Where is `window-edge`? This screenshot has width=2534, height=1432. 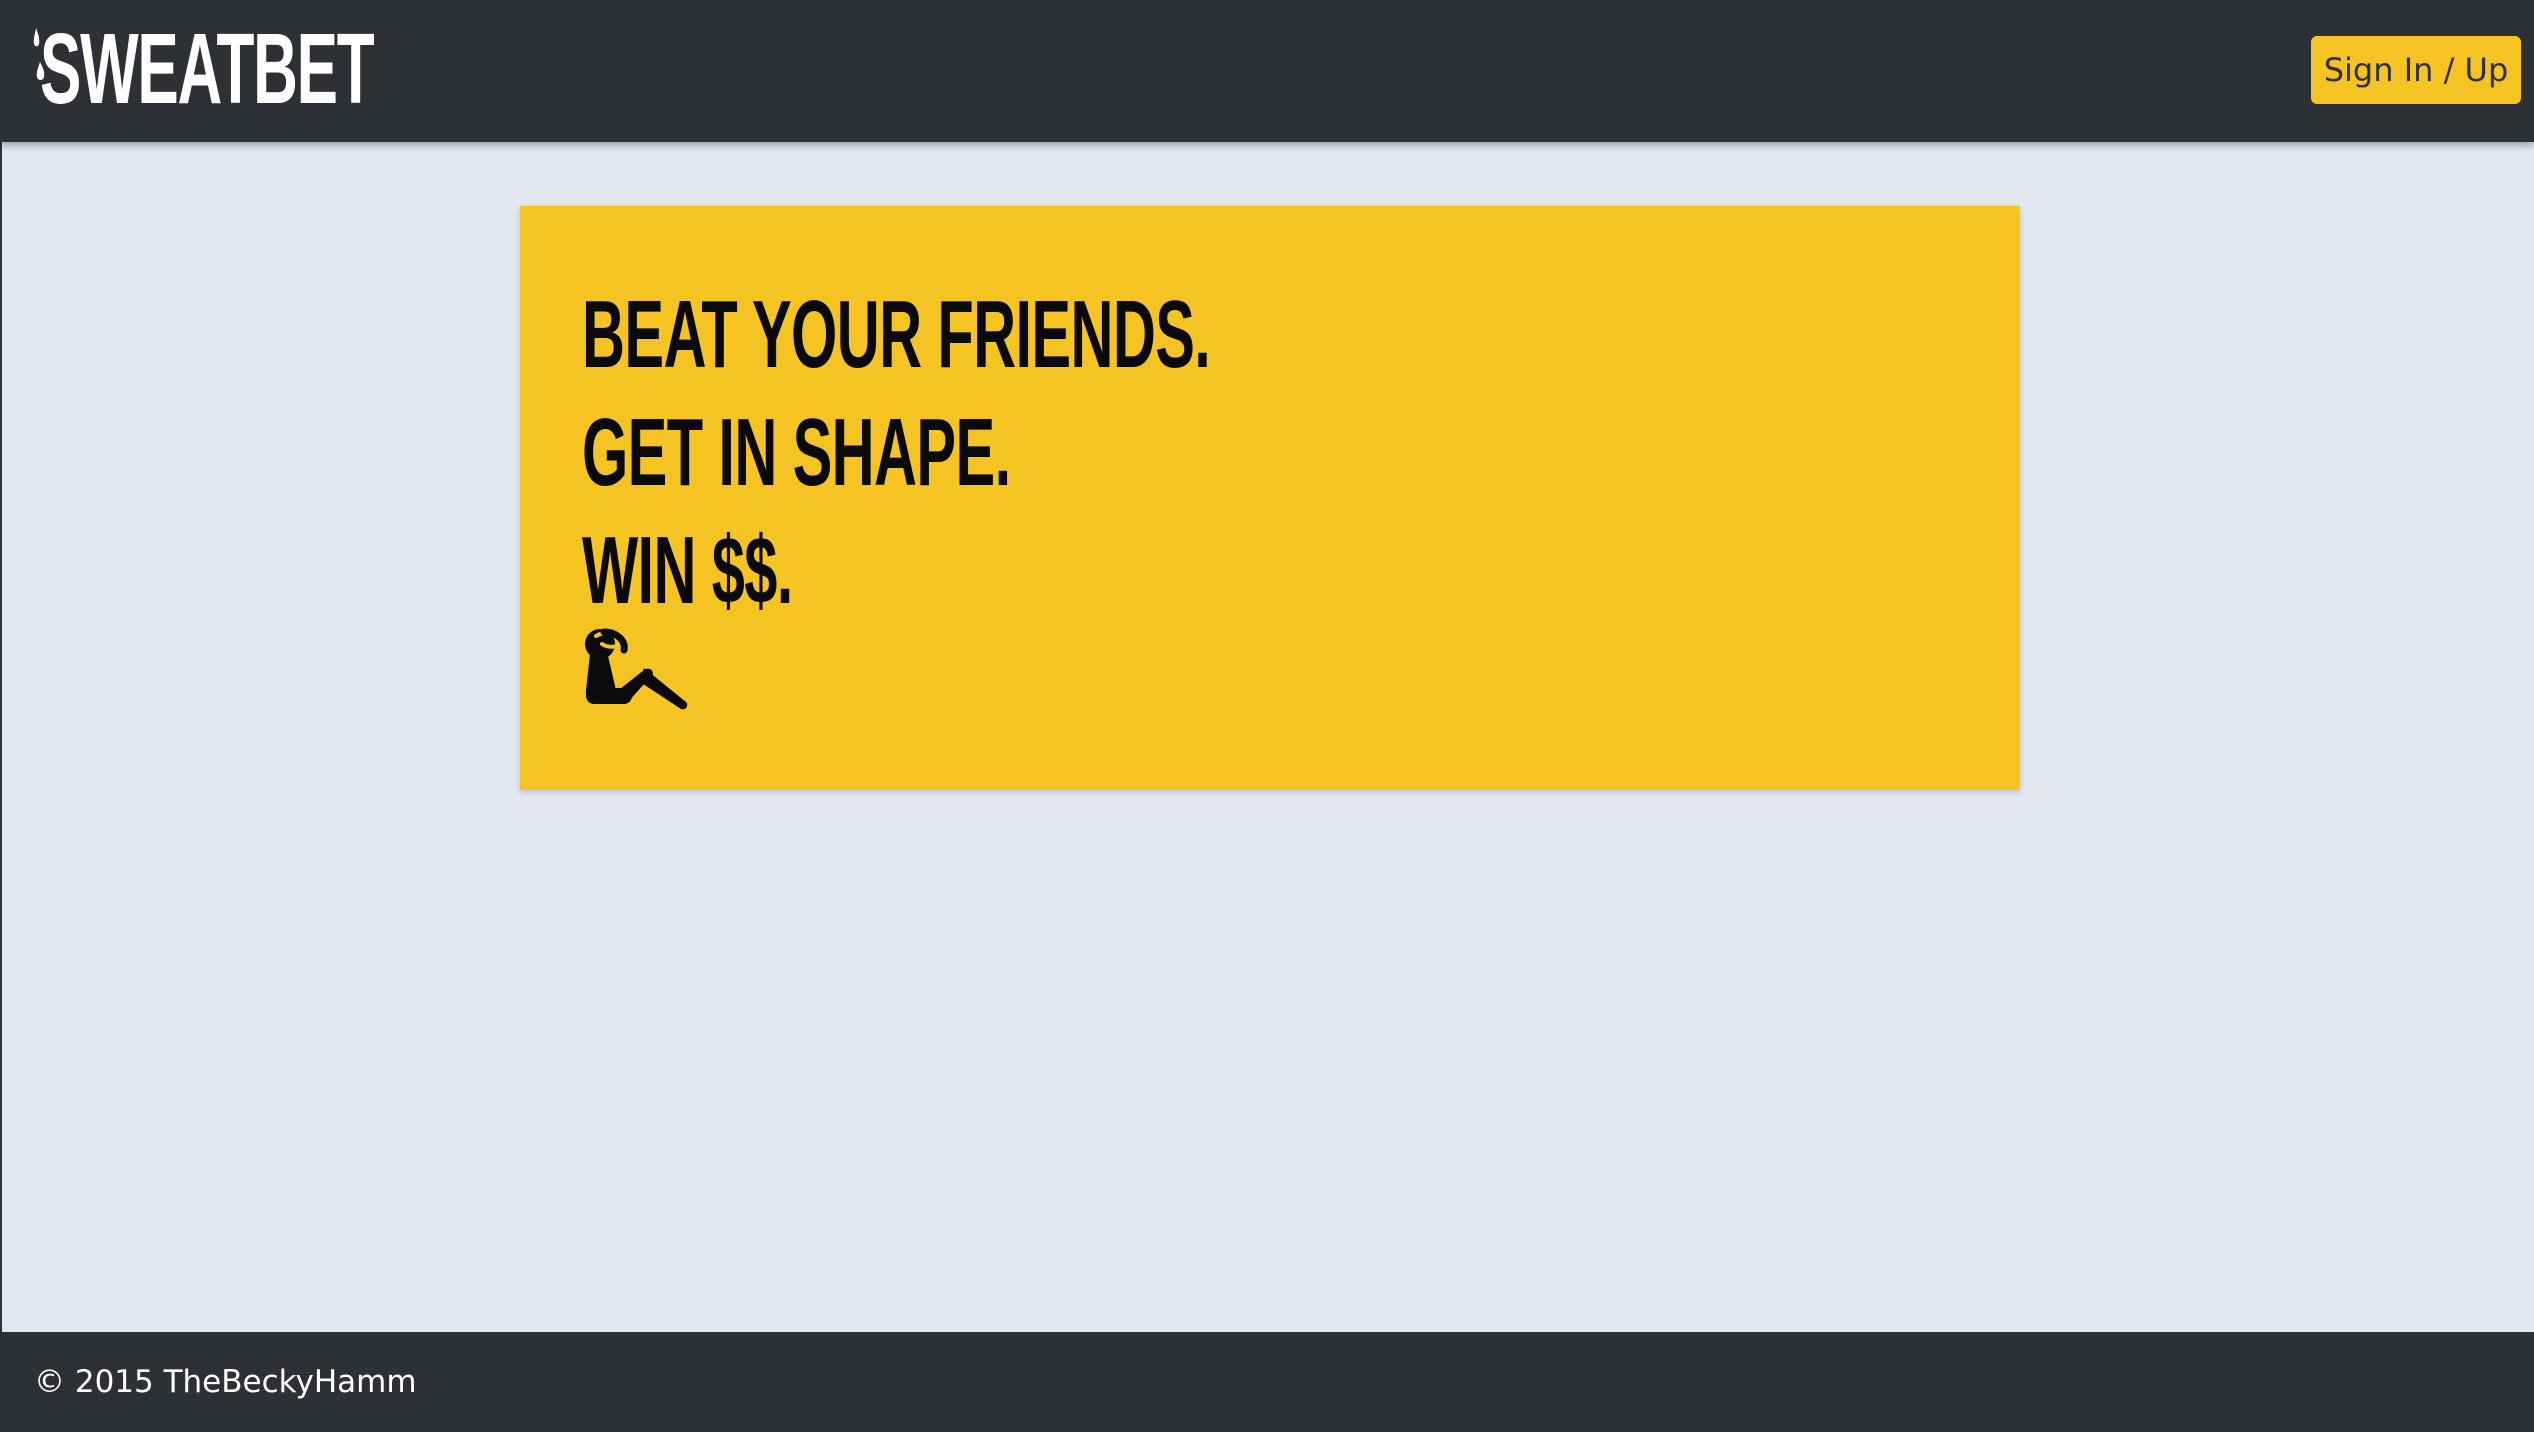
window-edge is located at coordinates (1, 716).